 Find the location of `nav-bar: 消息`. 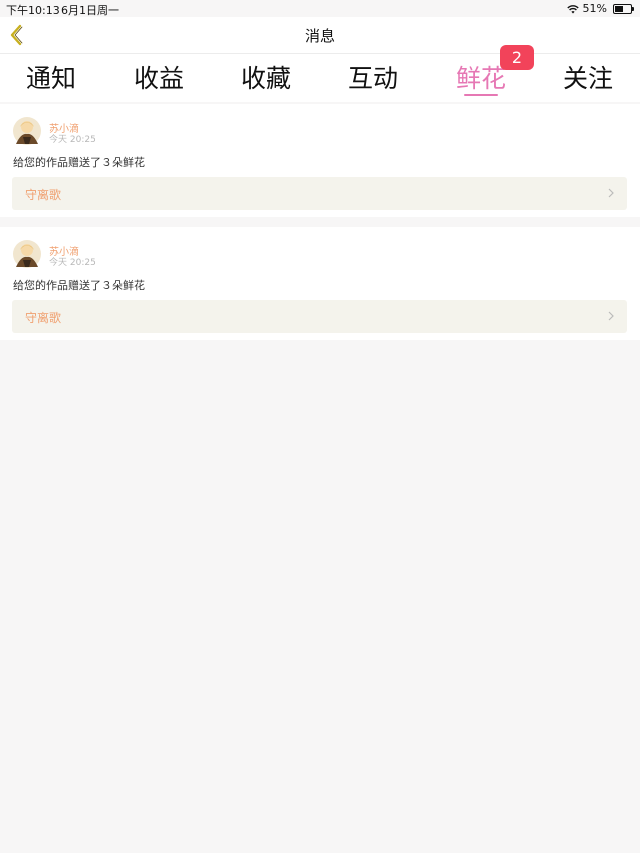

nav-bar: 消息 is located at coordinates (320, 35).